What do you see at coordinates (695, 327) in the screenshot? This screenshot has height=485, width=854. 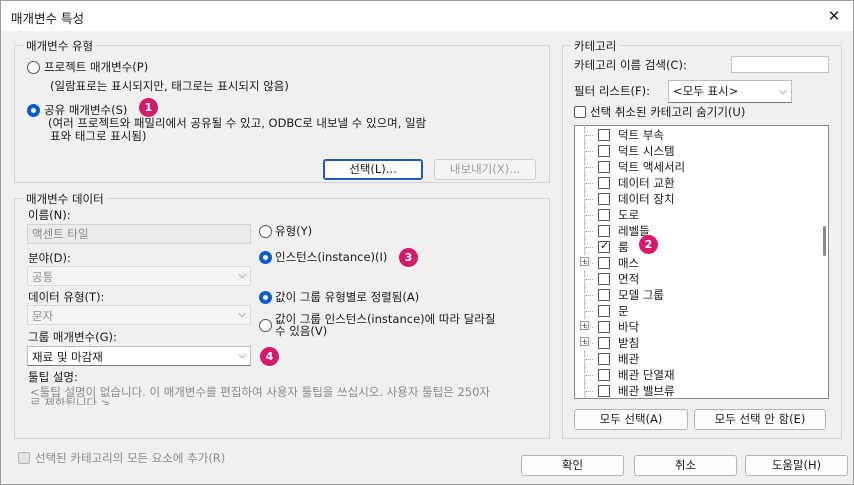 I see `category-item: + 바닥` at bounding box center [695, 327].